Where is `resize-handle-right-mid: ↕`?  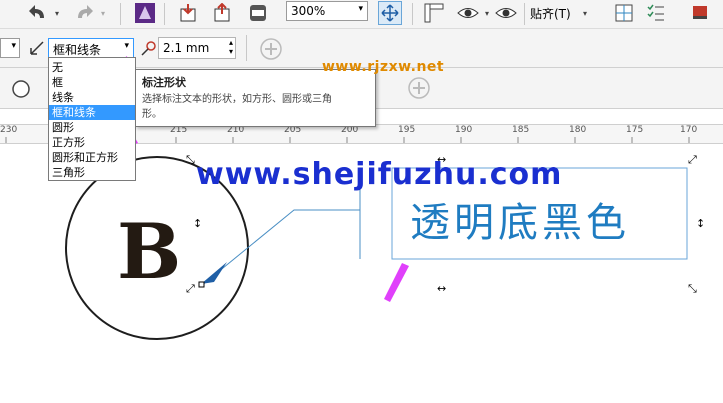 resize-handle-right-mid: ↕ is located at coordinates (700, 223).